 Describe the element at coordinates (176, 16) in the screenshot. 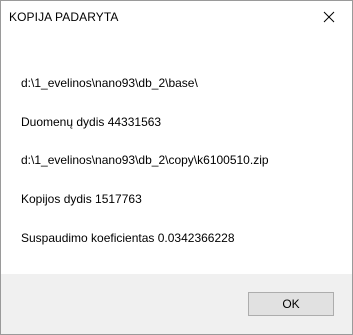

I see `title-bar: KOPIJA PADARYTA` at that location.